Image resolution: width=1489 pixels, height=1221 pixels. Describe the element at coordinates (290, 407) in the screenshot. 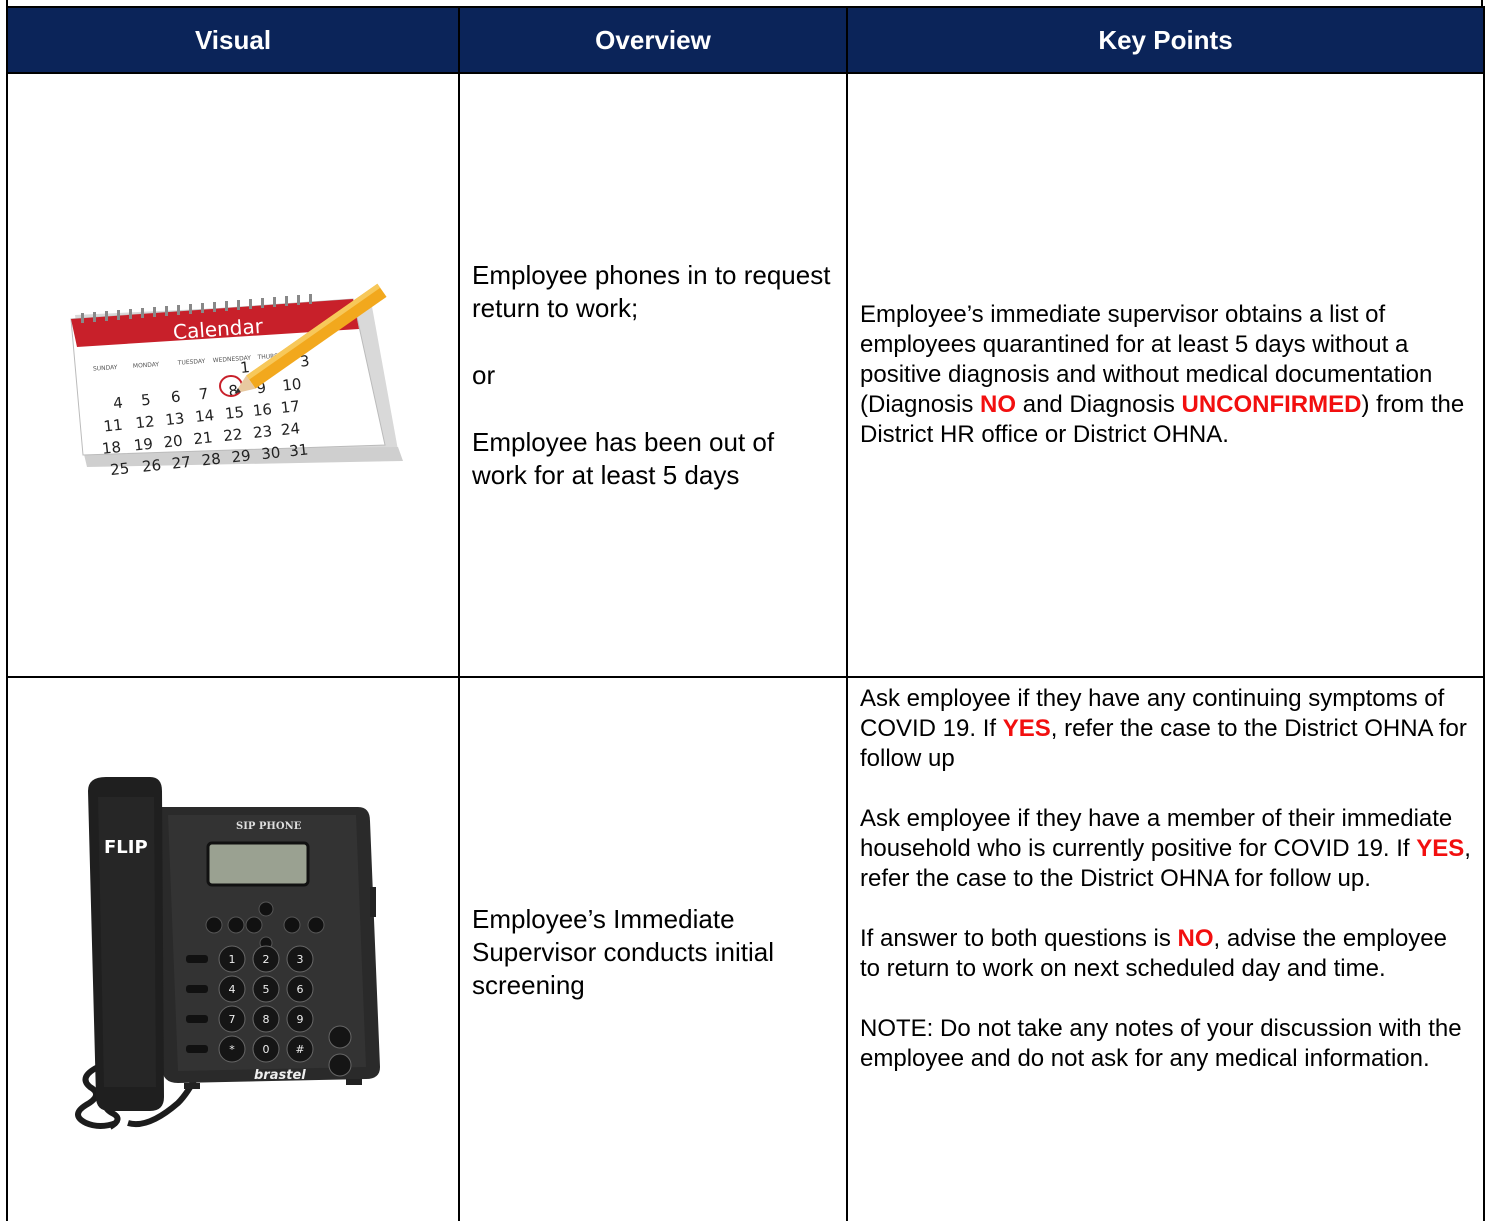

I see `svg-text: 17` at that location.